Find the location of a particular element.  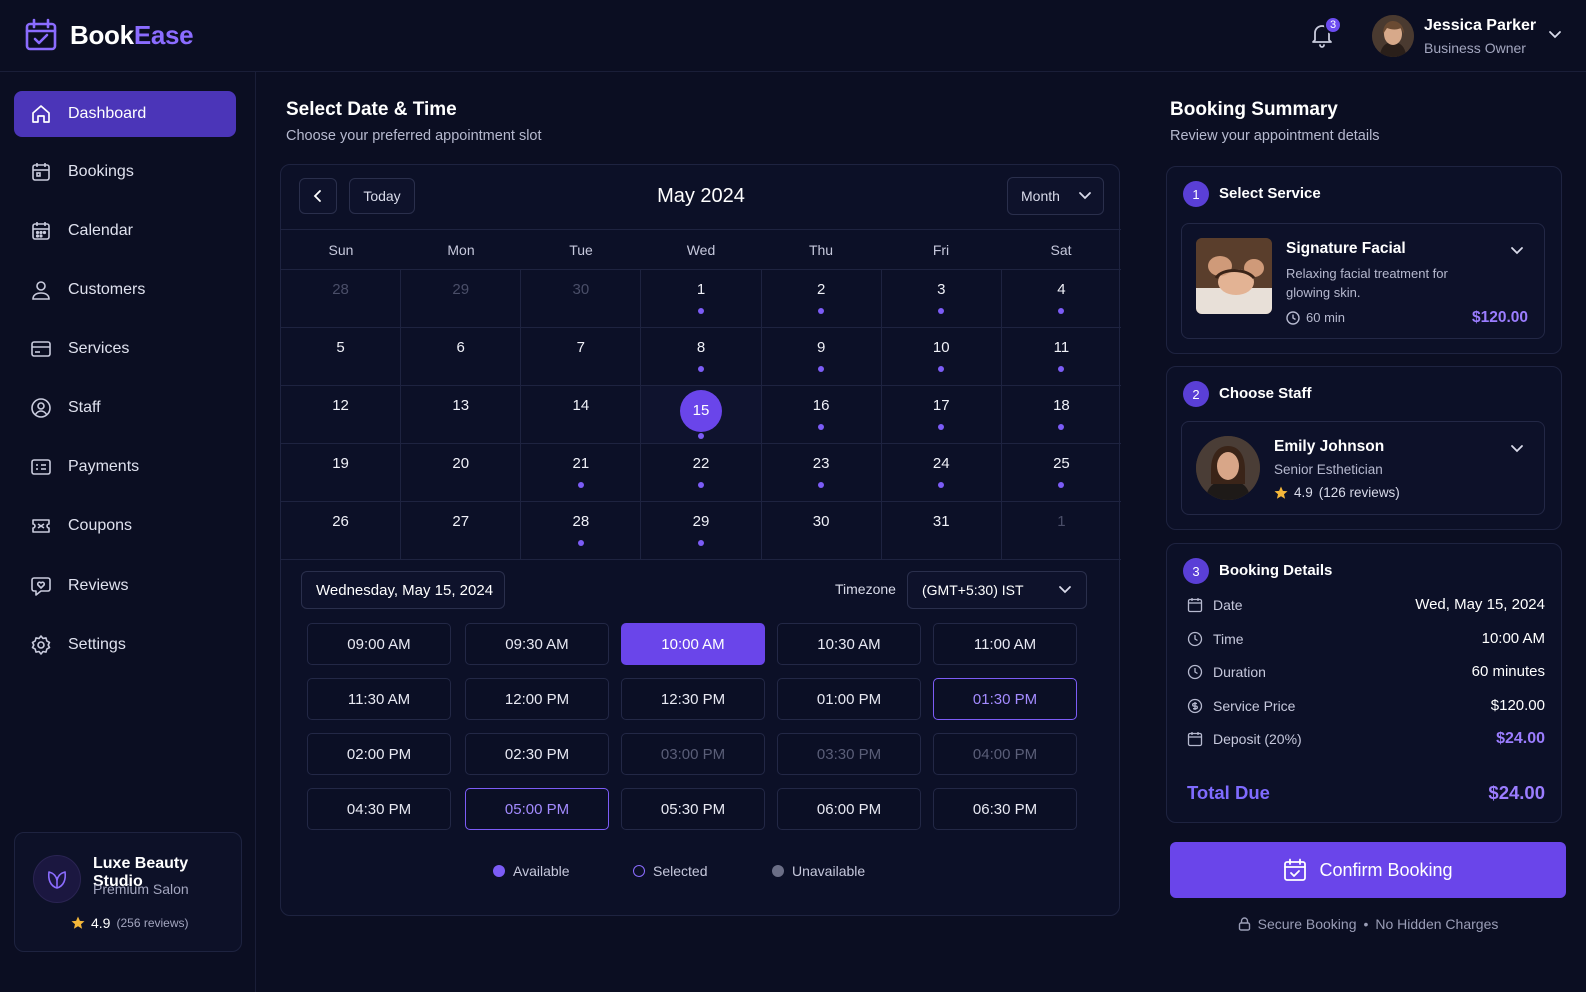

brand-name: BookEase is located at coordinates (132, 34).